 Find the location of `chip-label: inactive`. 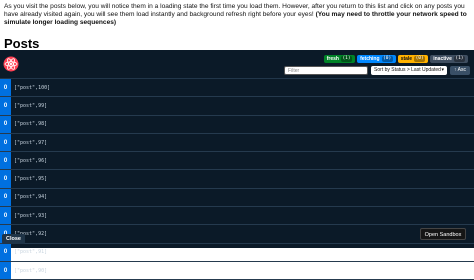

chip-label: inactive is located at coordinates (442, 59).